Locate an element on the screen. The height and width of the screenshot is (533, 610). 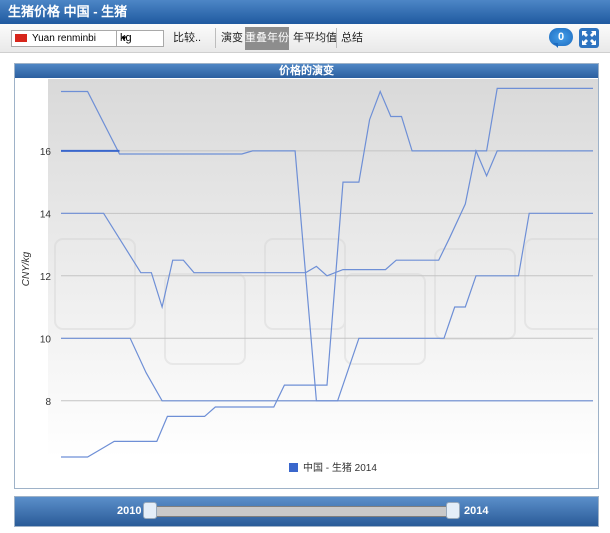
currency-select: Yuan renminbi is located at coordinates (64, 38).